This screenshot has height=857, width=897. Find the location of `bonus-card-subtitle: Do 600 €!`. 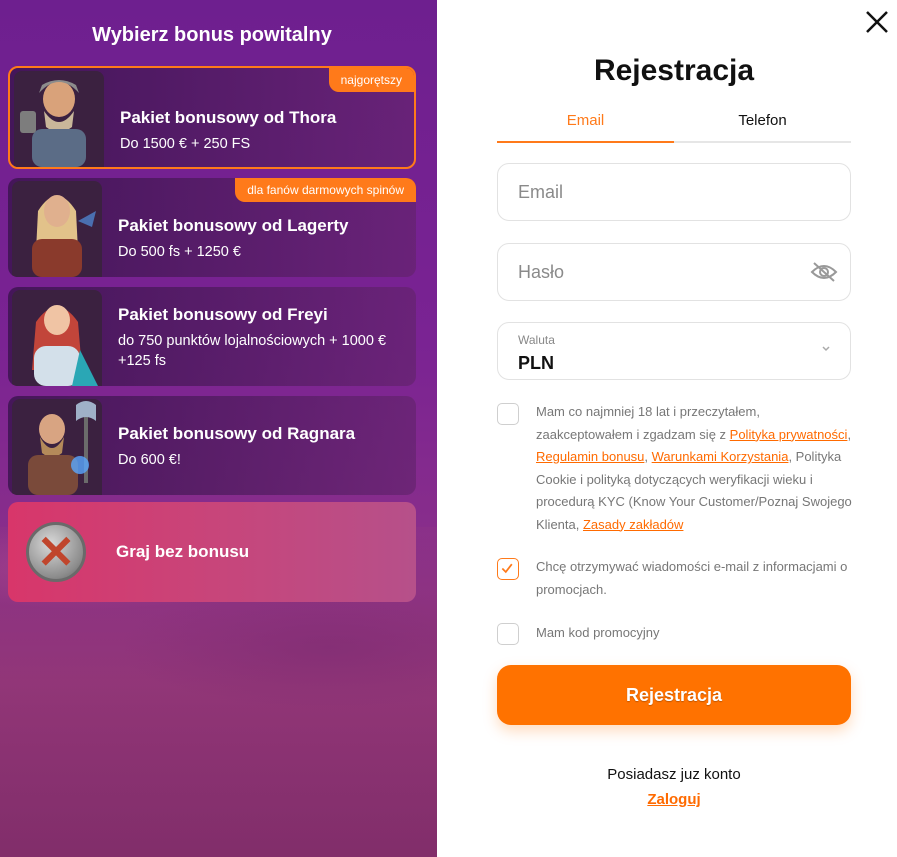

bonus-card-subtitle: Do 600 €! is located at coordinates (149, 460).